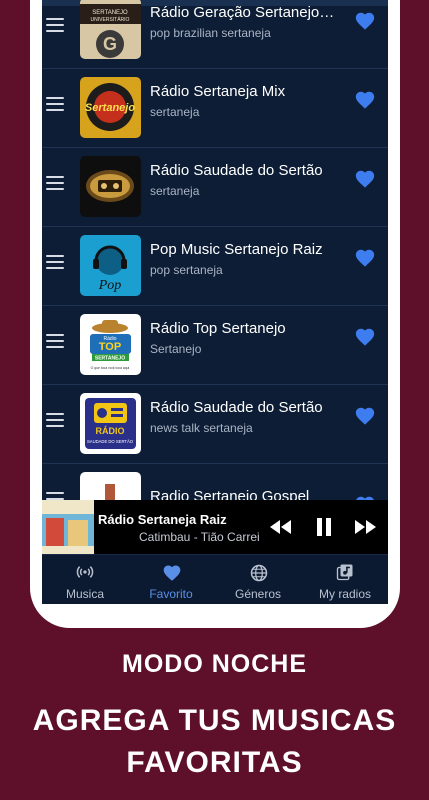 This screenshot has height=800, width=429. What do you see at coordinates (218, 328) in the screenshot?
I see `station-title: Rádio Top Sertanejo` at bounding box center [218, 328].